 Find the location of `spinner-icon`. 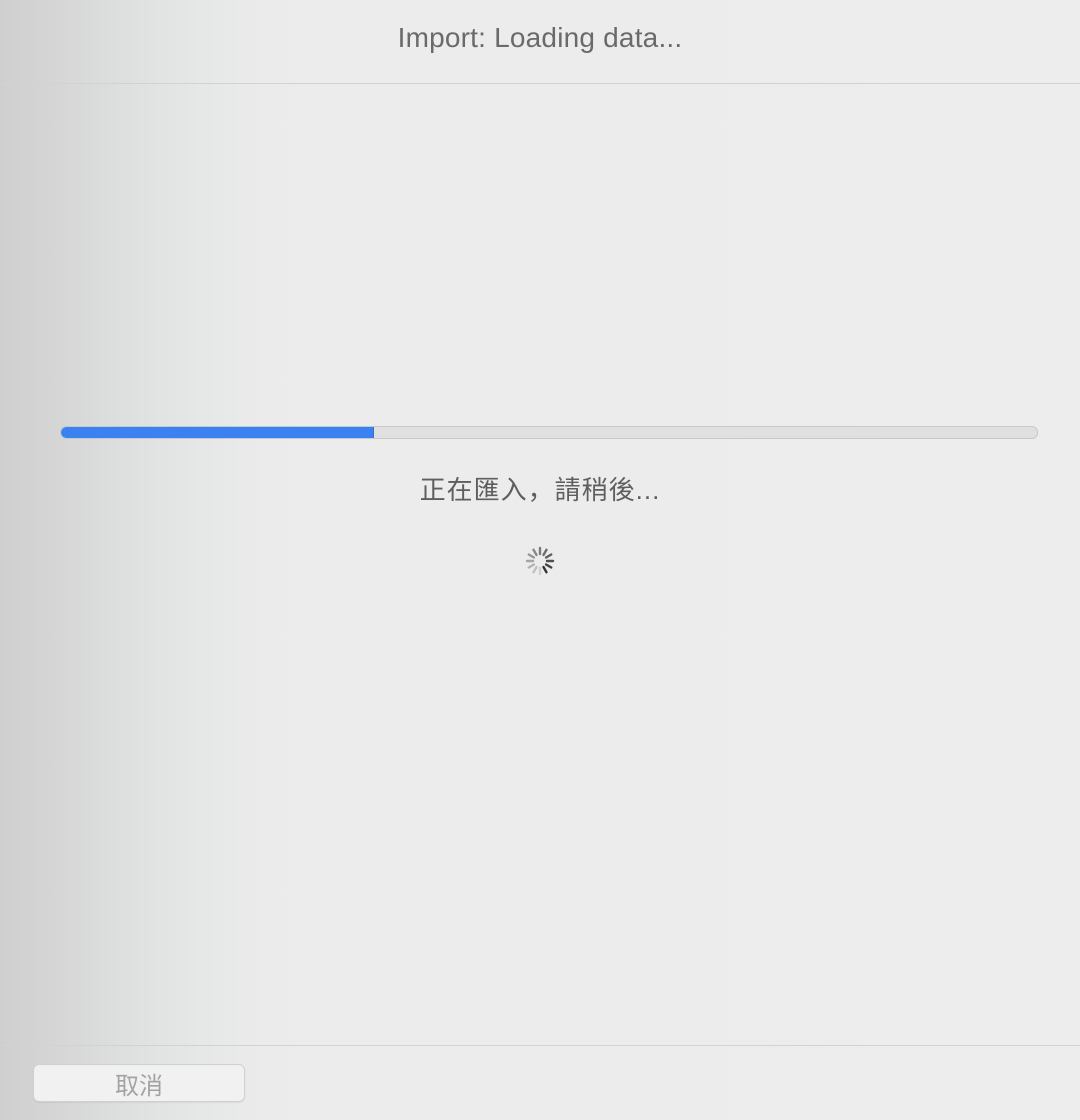

spinner-icon is located at coordinates (540, 561).